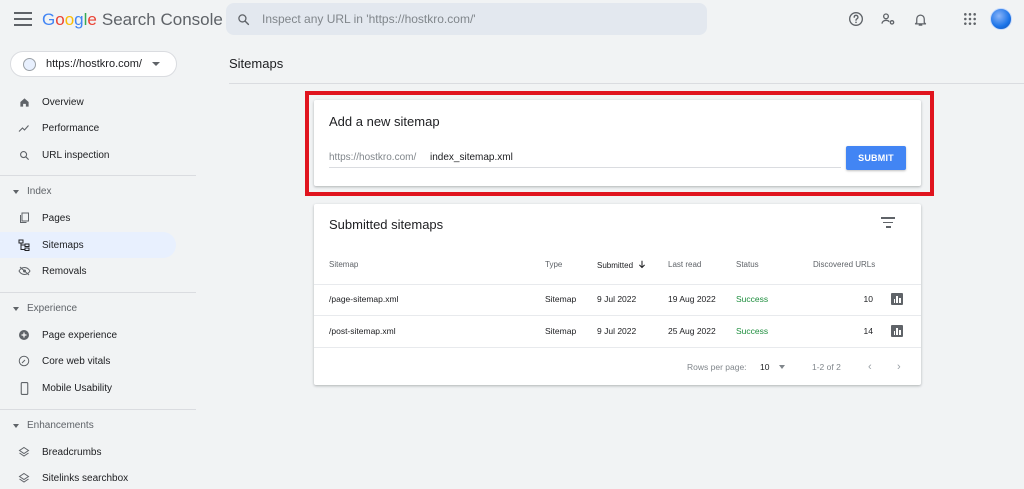 This screenshot has width=1024, height=489. I want to click on column-header-submitted: Submitted, so click(621, 265).